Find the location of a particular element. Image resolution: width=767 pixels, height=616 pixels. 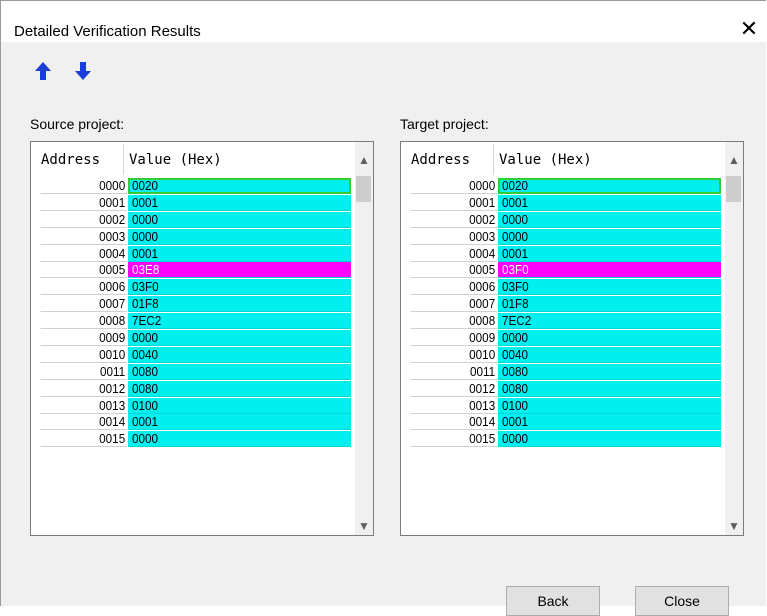

table-row: 0005 03F0 is located at coordinates (565, 270).